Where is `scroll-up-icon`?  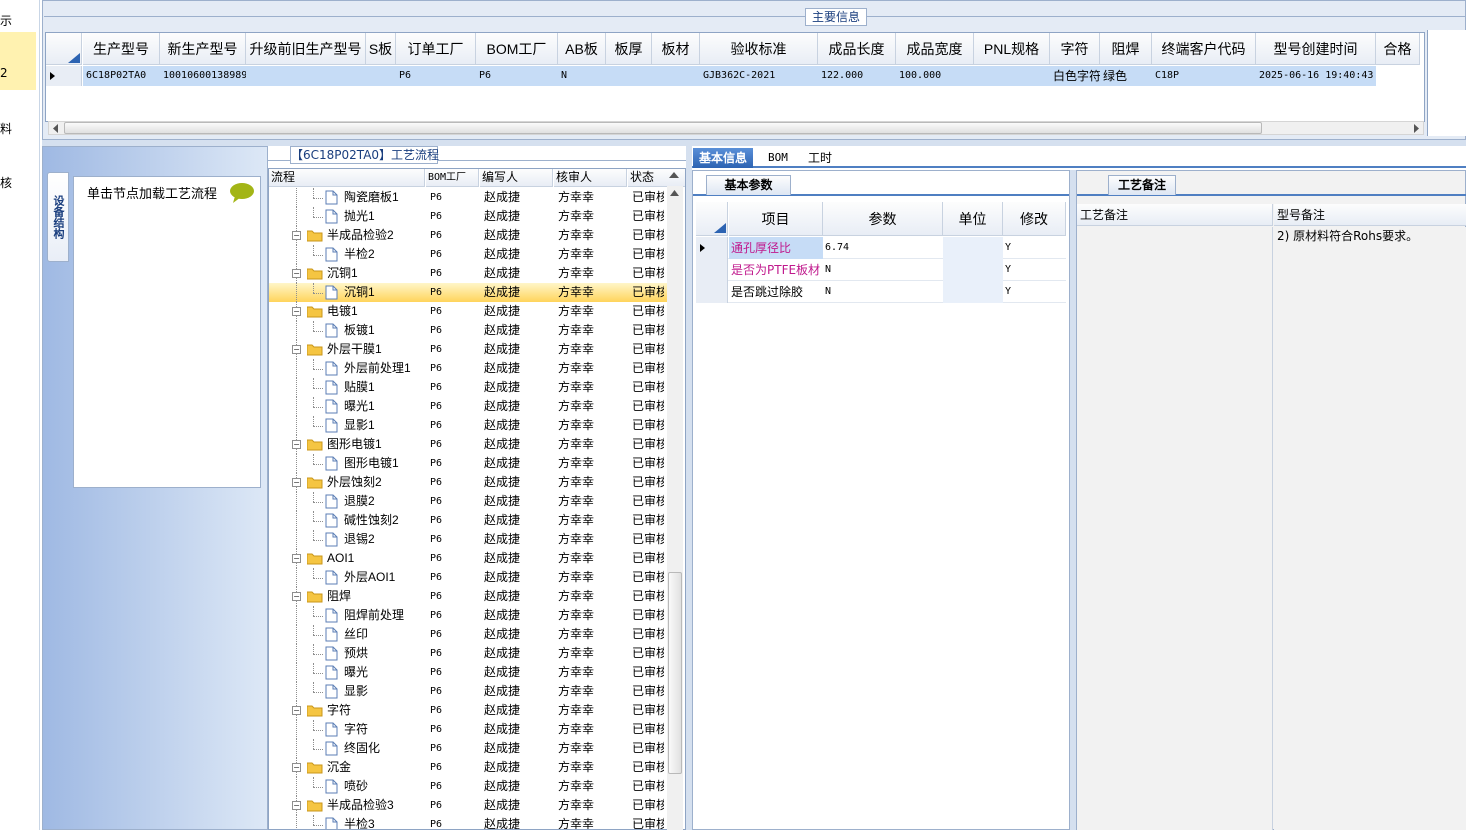 scroll-up-icon is located at coordinates (674, 192).